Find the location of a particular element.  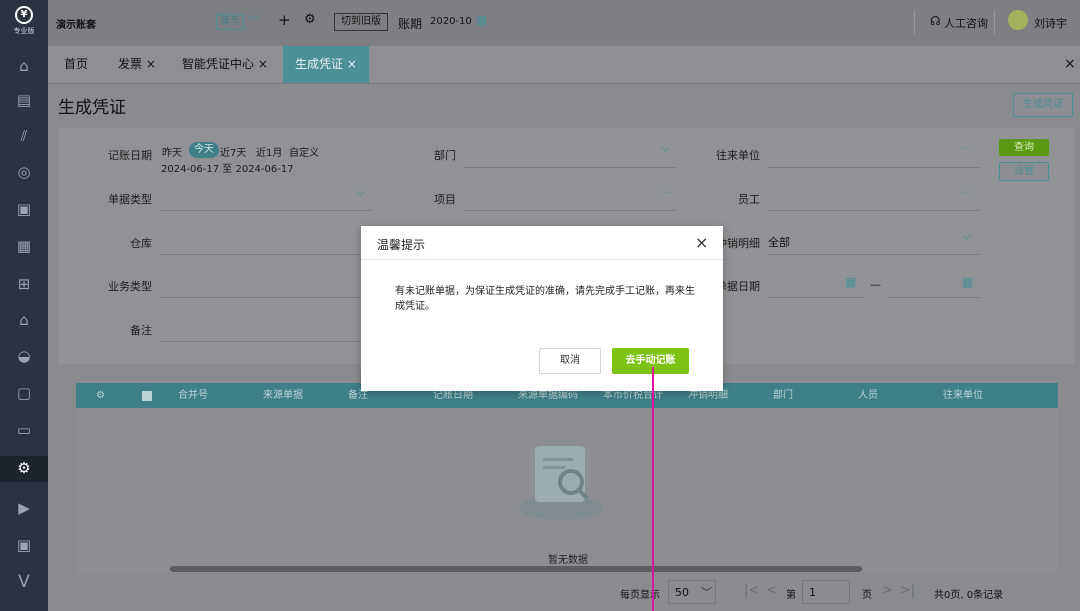

page-suffix: 页 is located at coordinates (867, 595).